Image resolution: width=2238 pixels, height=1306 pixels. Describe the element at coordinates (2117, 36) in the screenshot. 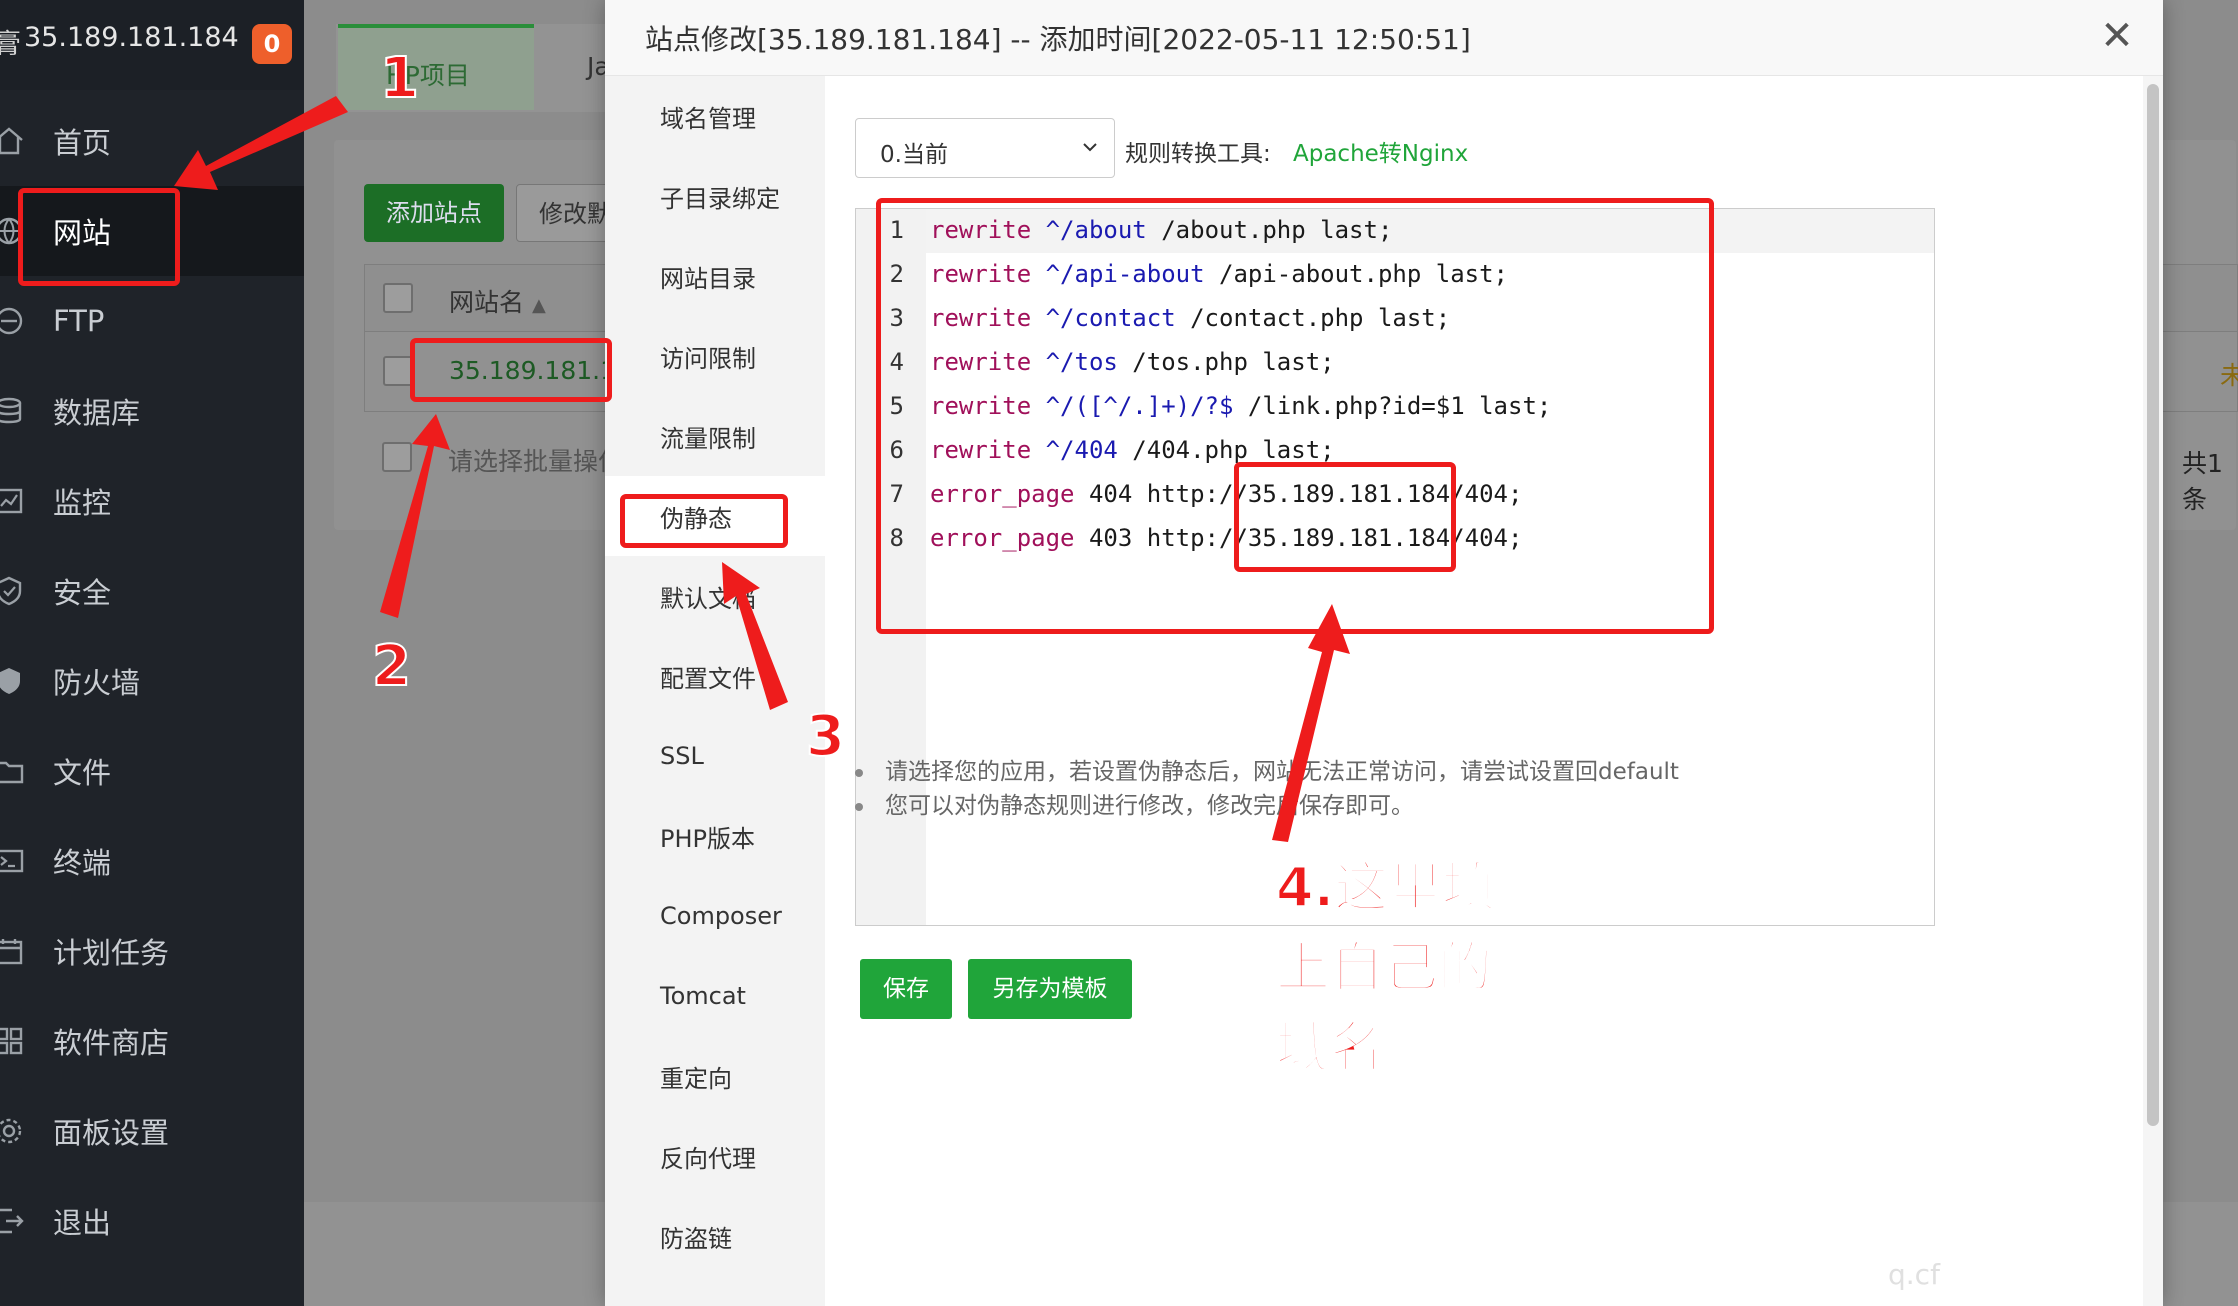

I see `close-icon: ✕` at that location.